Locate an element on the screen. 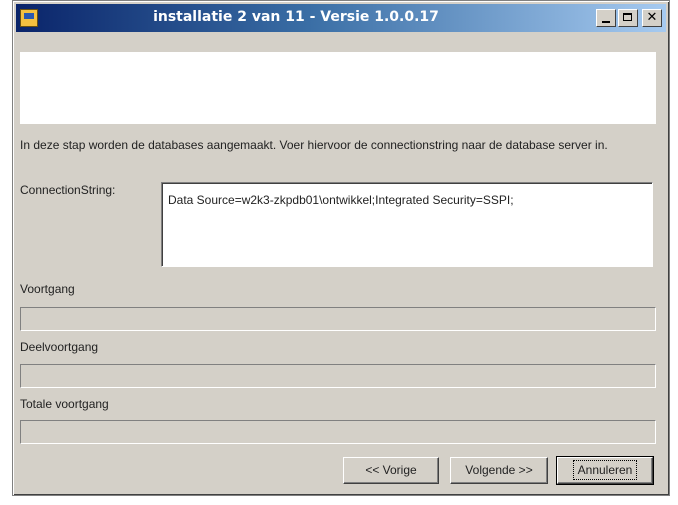 The image size is (678, 505). window-controls: ✕ is located at coordinates (629, 18).